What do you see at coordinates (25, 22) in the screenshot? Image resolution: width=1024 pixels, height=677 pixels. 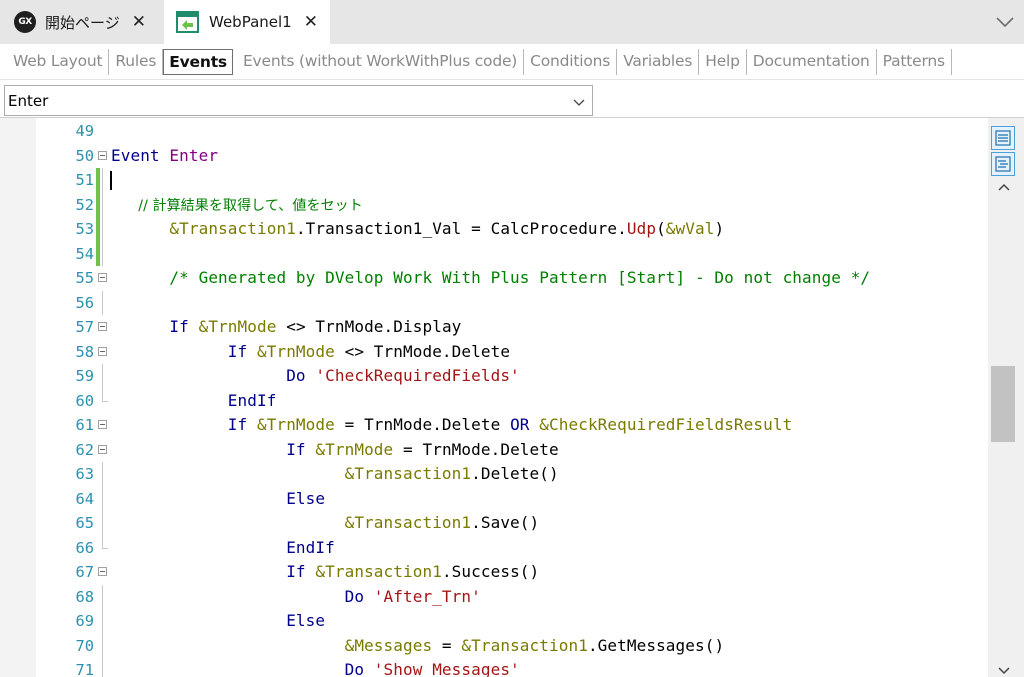 I see `genexus-logo-icon: GX` at bounding box center [25, 22].